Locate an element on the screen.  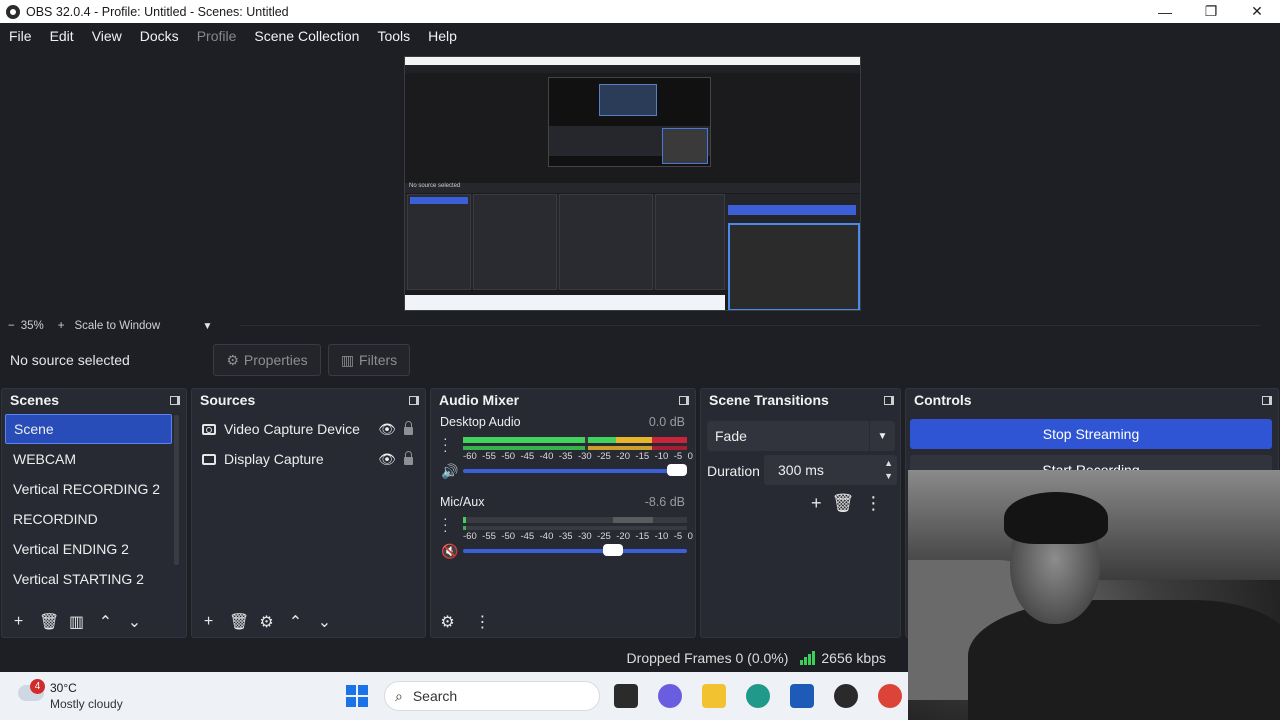
nested-menu-bar is located at coordinates (632, 69).